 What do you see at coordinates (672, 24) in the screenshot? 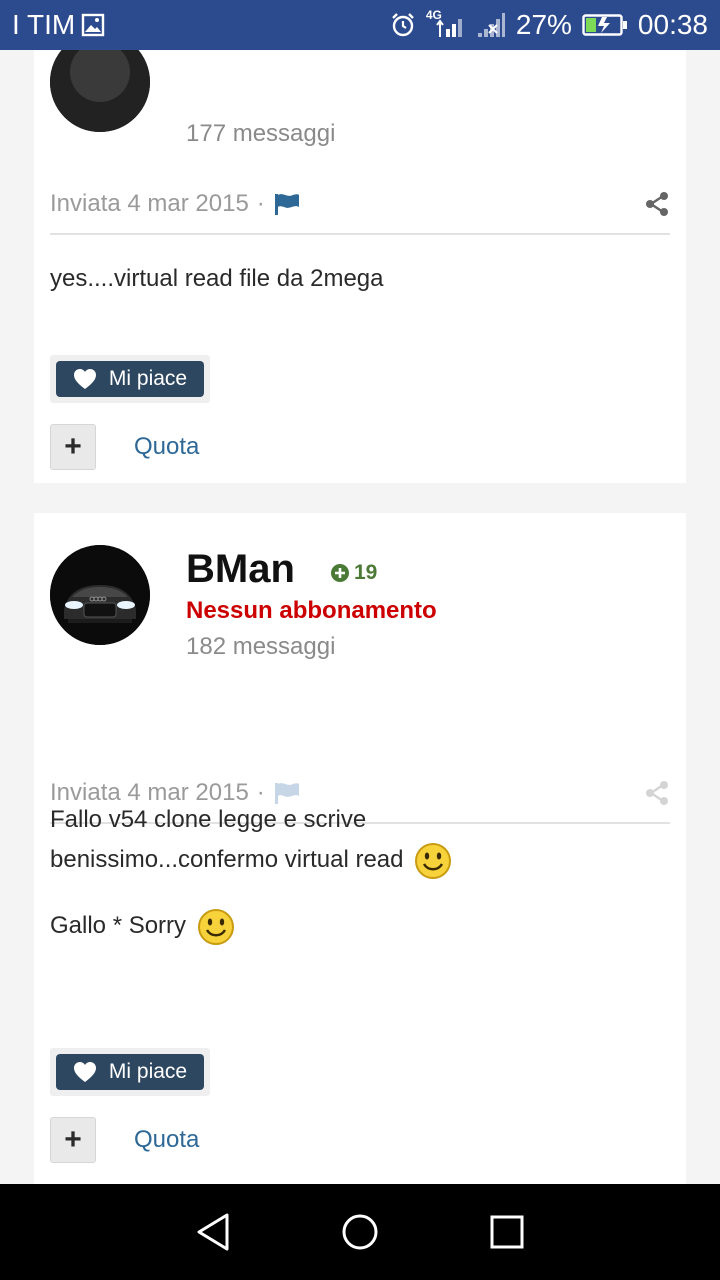
I see `clock: 00:38` at bounding box center [672, 24].